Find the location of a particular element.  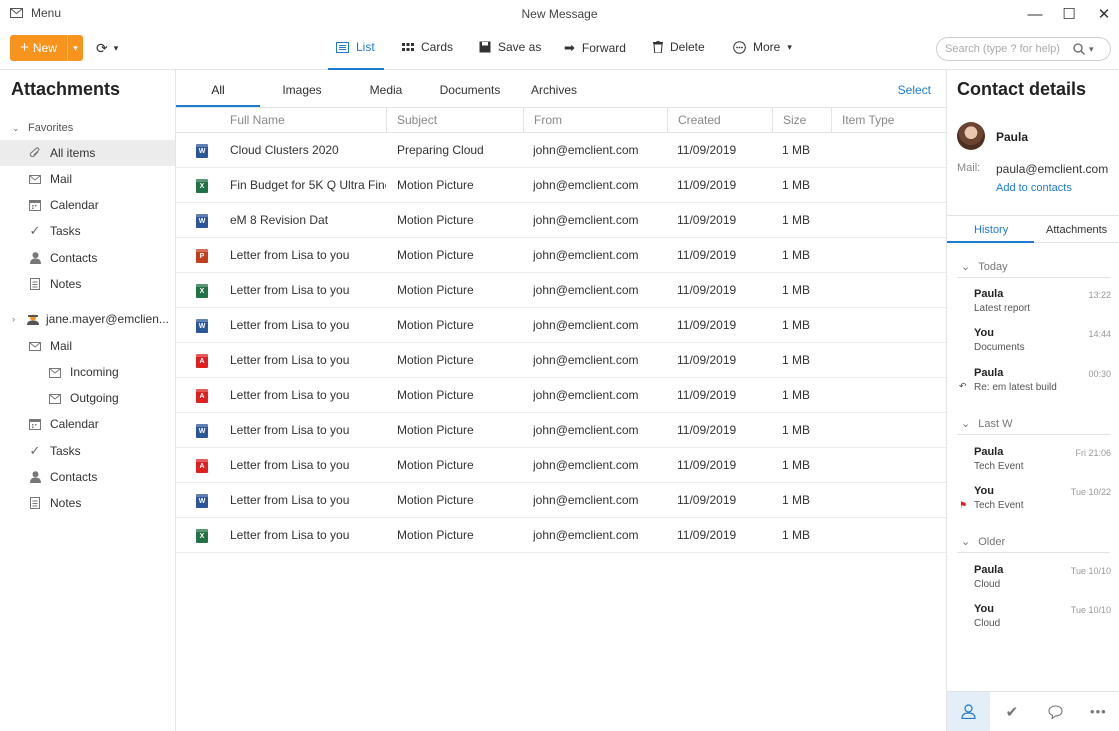

tab-history: History is located at coordinates (991, 230).